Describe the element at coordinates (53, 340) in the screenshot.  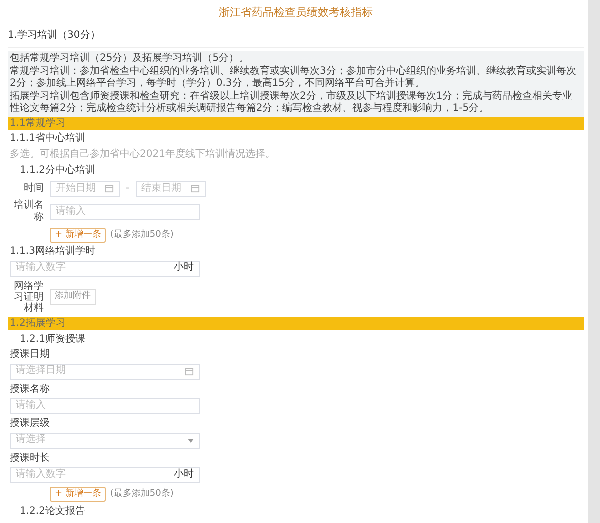
I see `subsection-title: 1.2.1师资授课` at that location.